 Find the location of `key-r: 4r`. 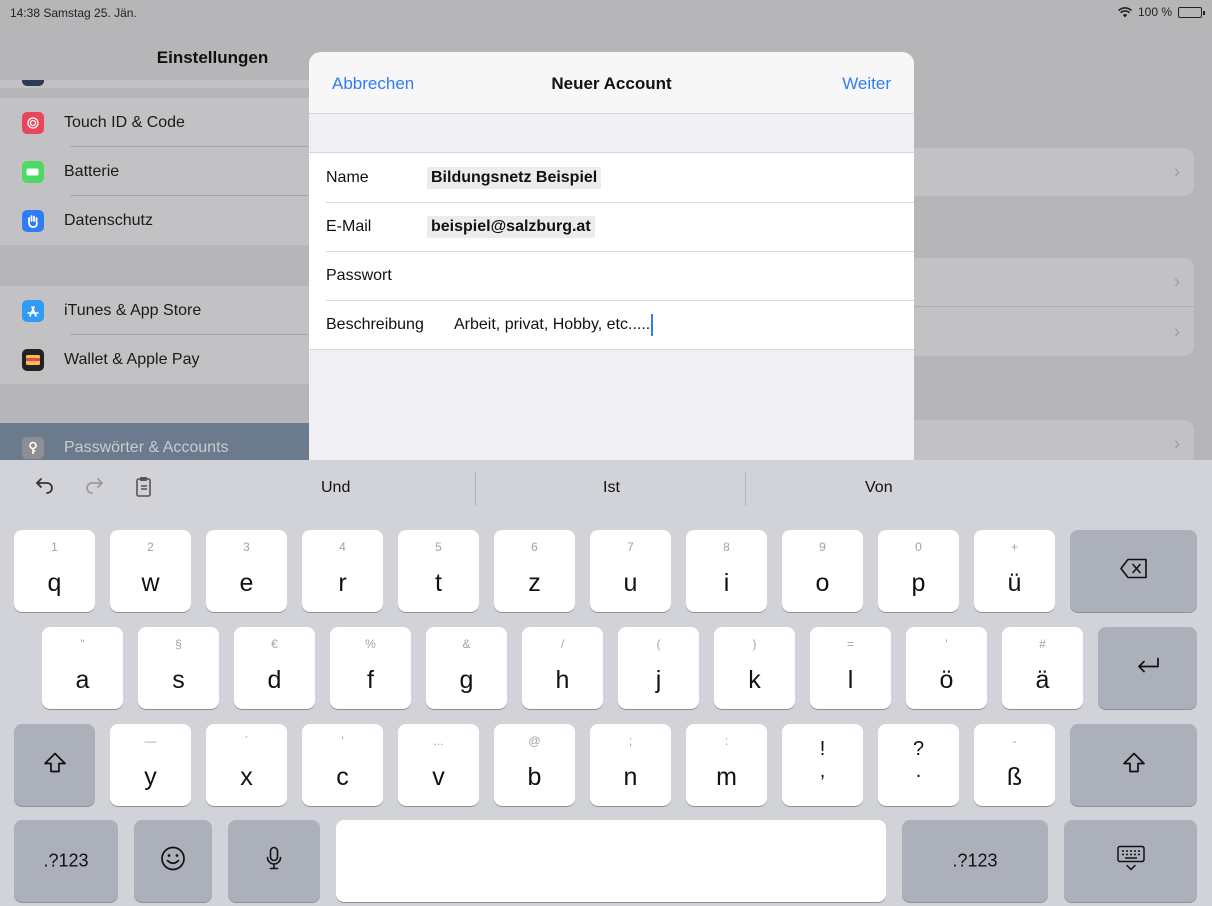

key-r: 4r is located at coordinates (342, 571).